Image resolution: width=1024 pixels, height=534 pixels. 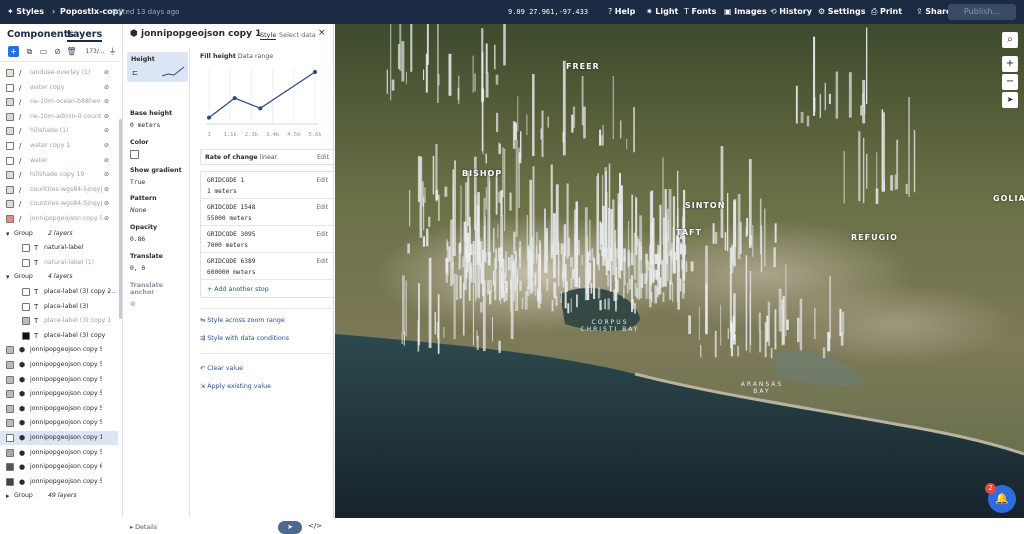 What do you see at coordinates (143, 233) in the screenshot?
I see `opacity-property: Opacity0.86` at bounding box center [143, 233].